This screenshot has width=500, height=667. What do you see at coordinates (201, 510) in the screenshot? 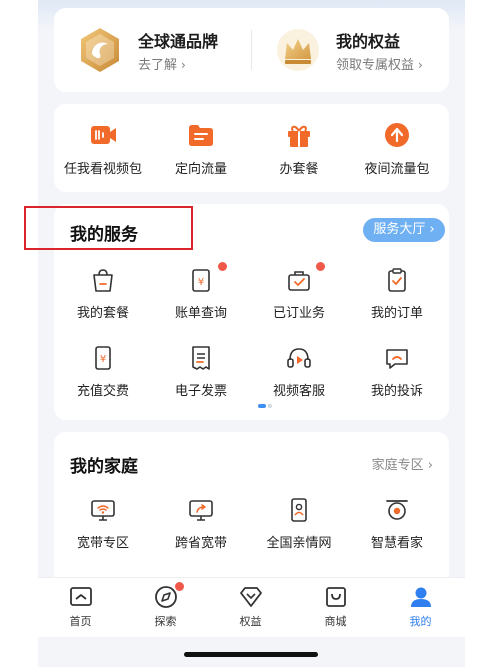
I see `share-monitor-icon` at bounding box center [201, 510].